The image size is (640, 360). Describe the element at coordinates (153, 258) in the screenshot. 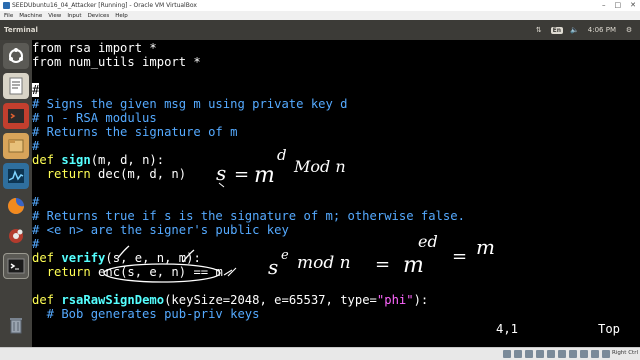

I see `code-text: (s, e, n, m):` at that location.